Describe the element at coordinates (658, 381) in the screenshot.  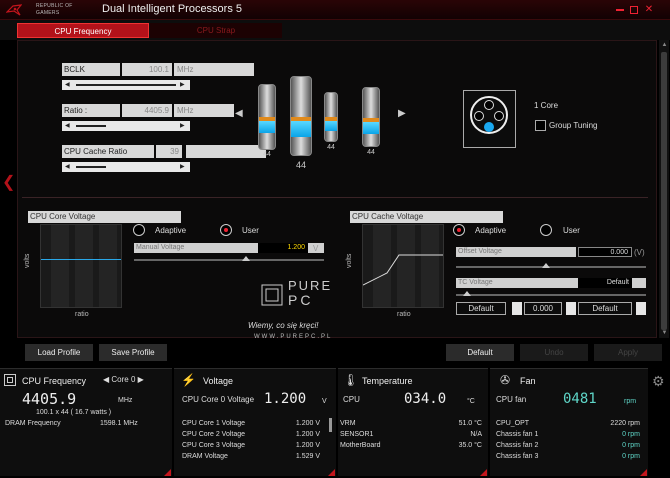
I see `gear-icon: ⚙` at that location.